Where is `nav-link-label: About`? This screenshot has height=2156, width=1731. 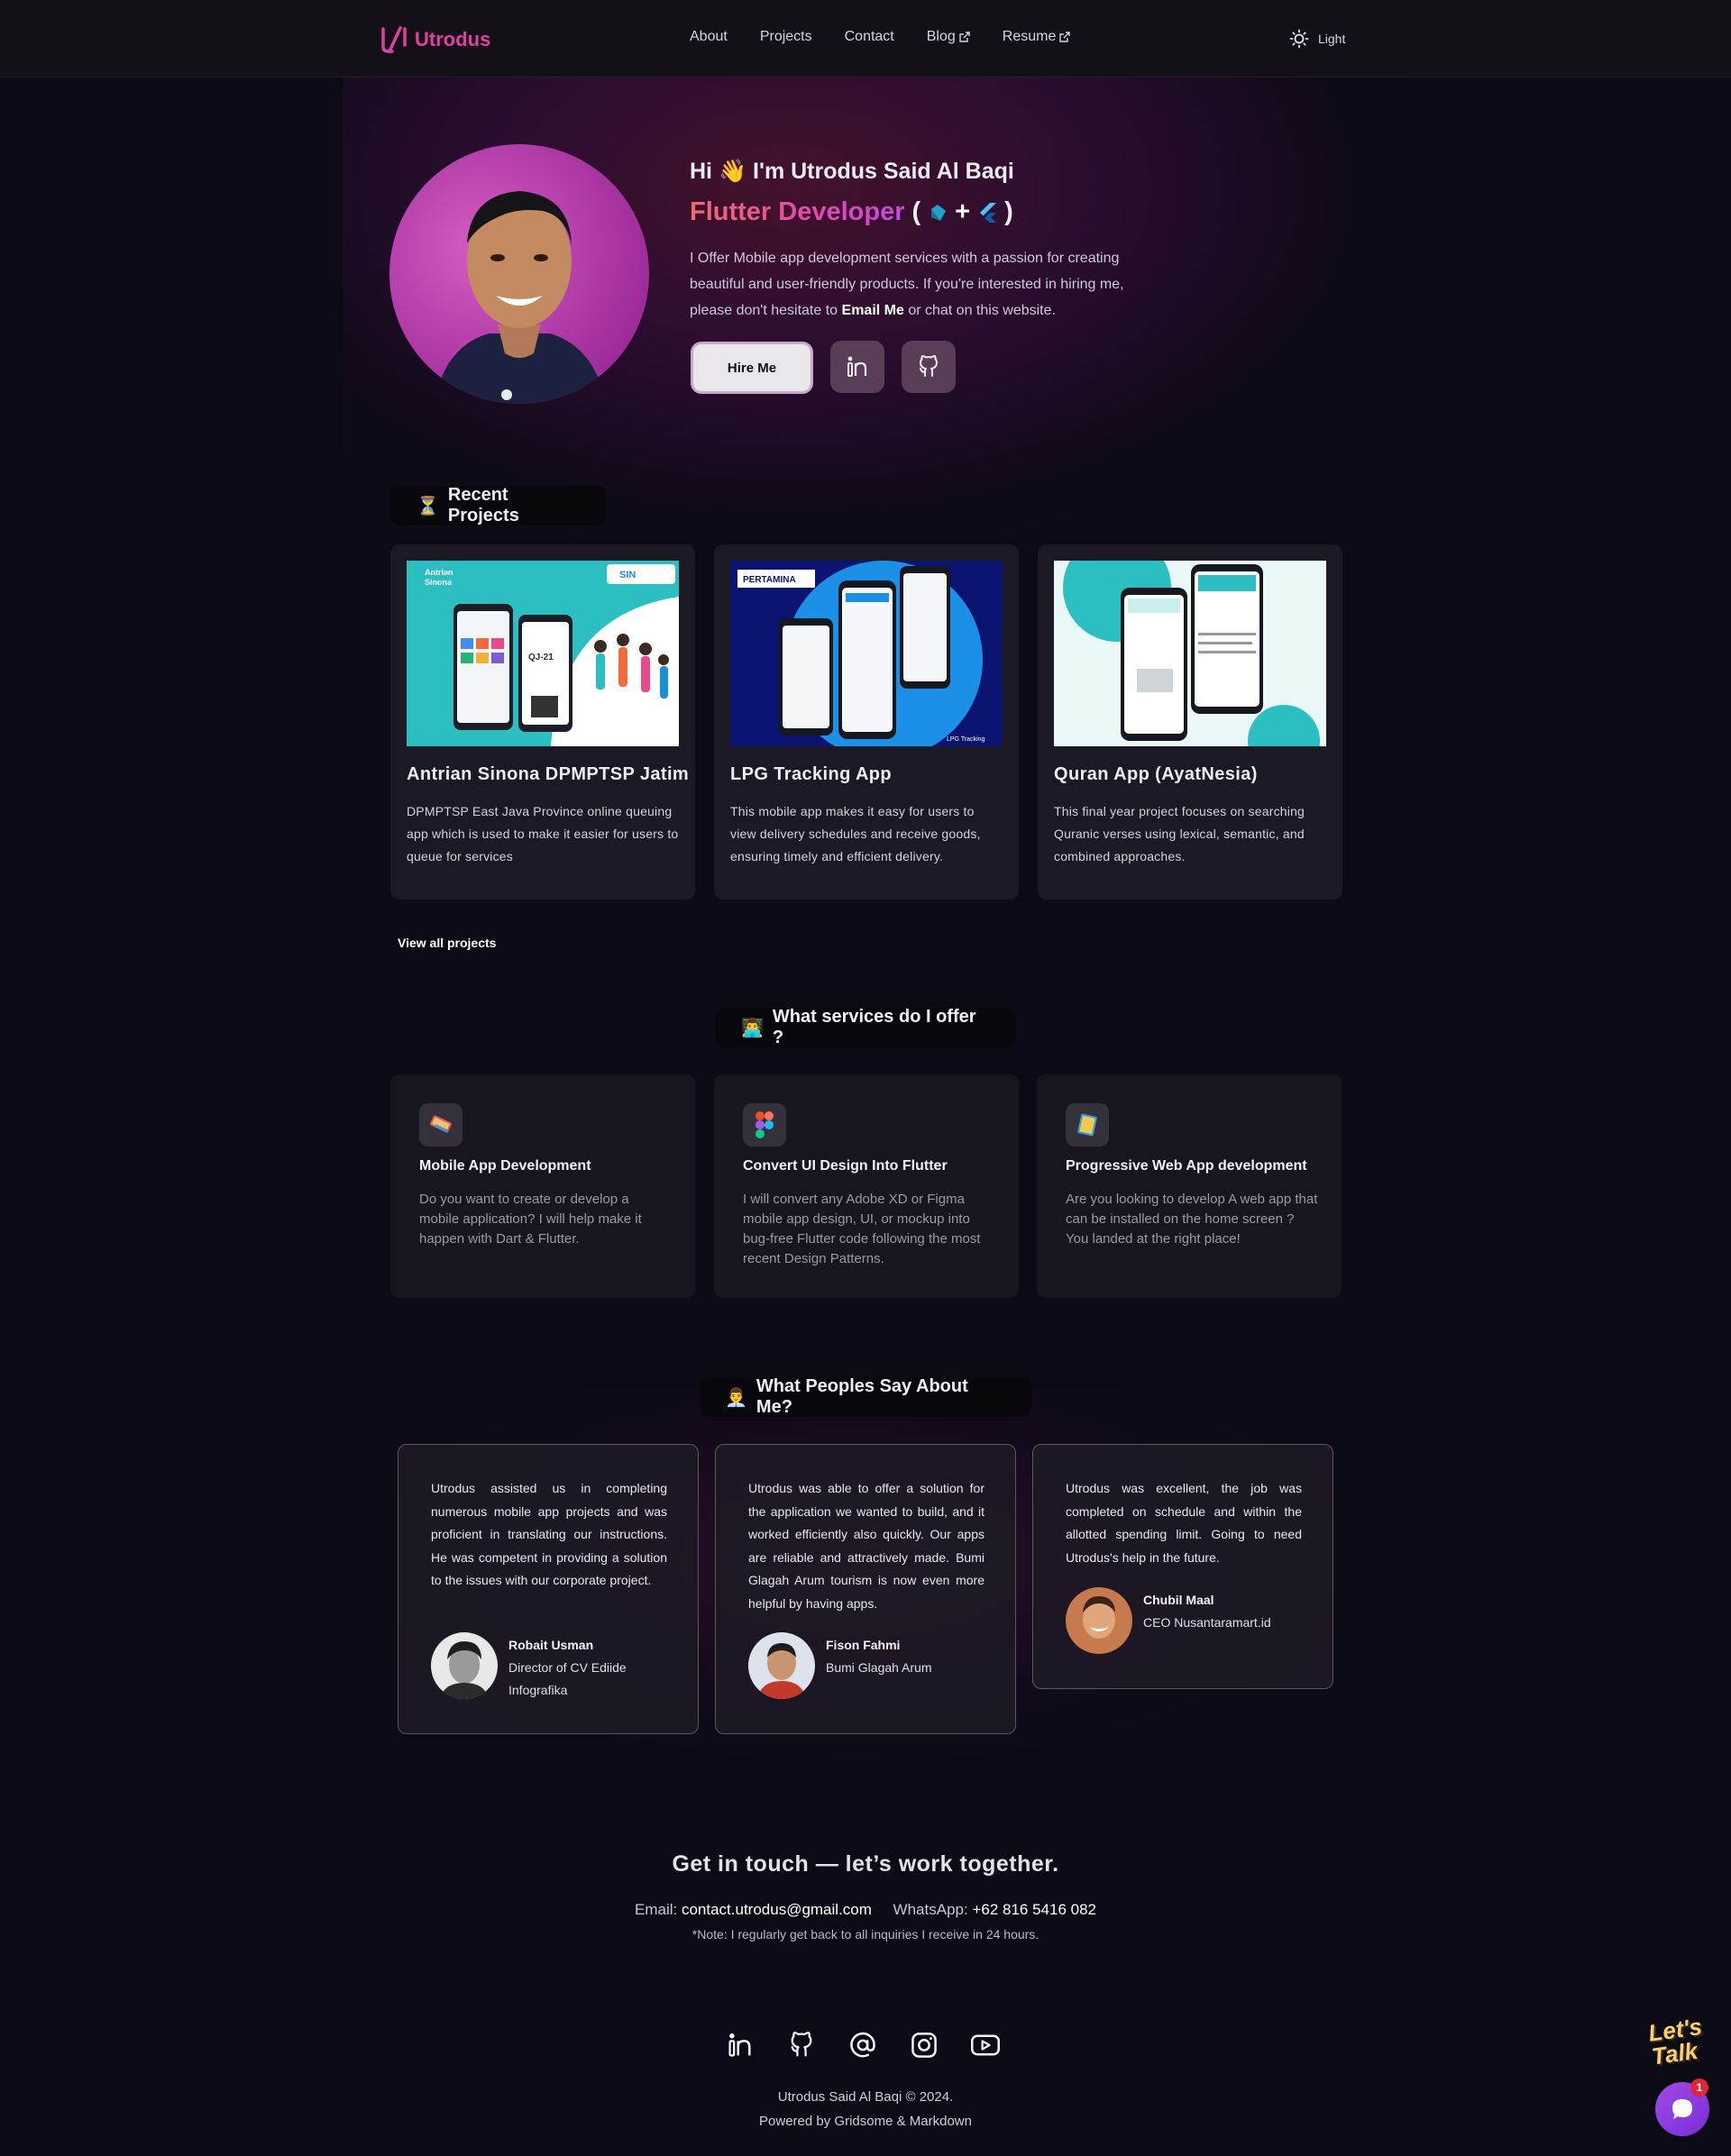
nav-link-label: About is located at coordinates (709, 36).